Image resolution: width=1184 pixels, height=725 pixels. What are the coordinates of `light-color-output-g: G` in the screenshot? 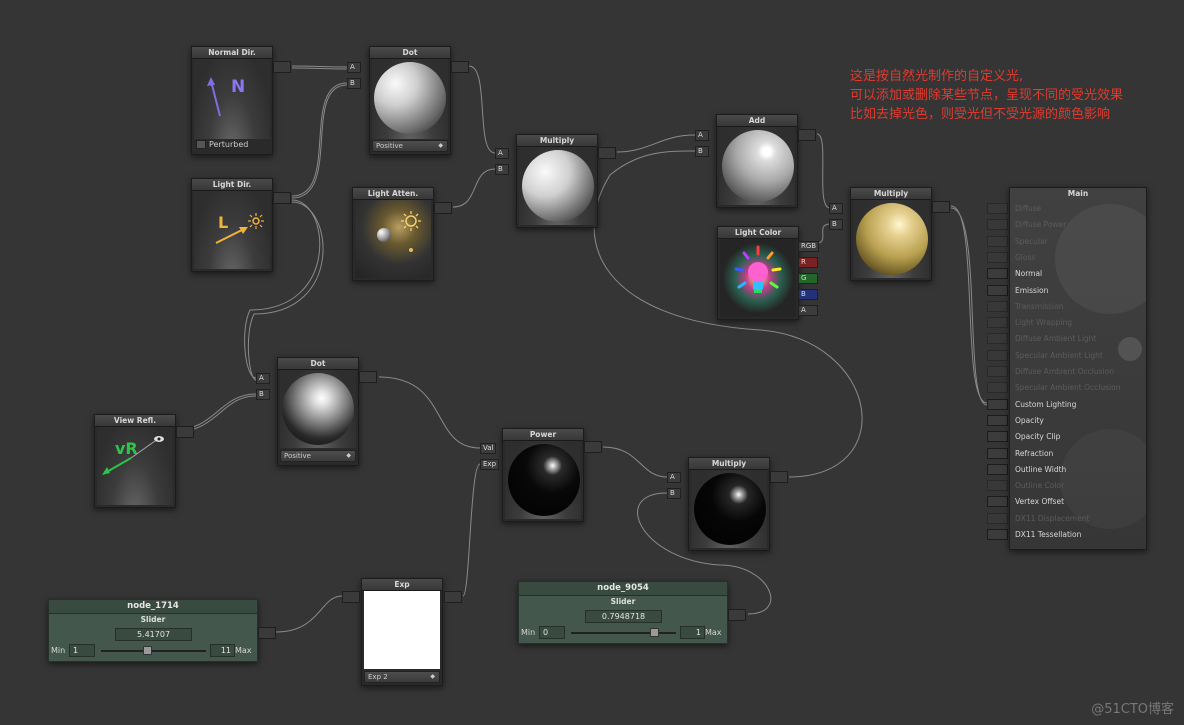 It's located at (808, 278).